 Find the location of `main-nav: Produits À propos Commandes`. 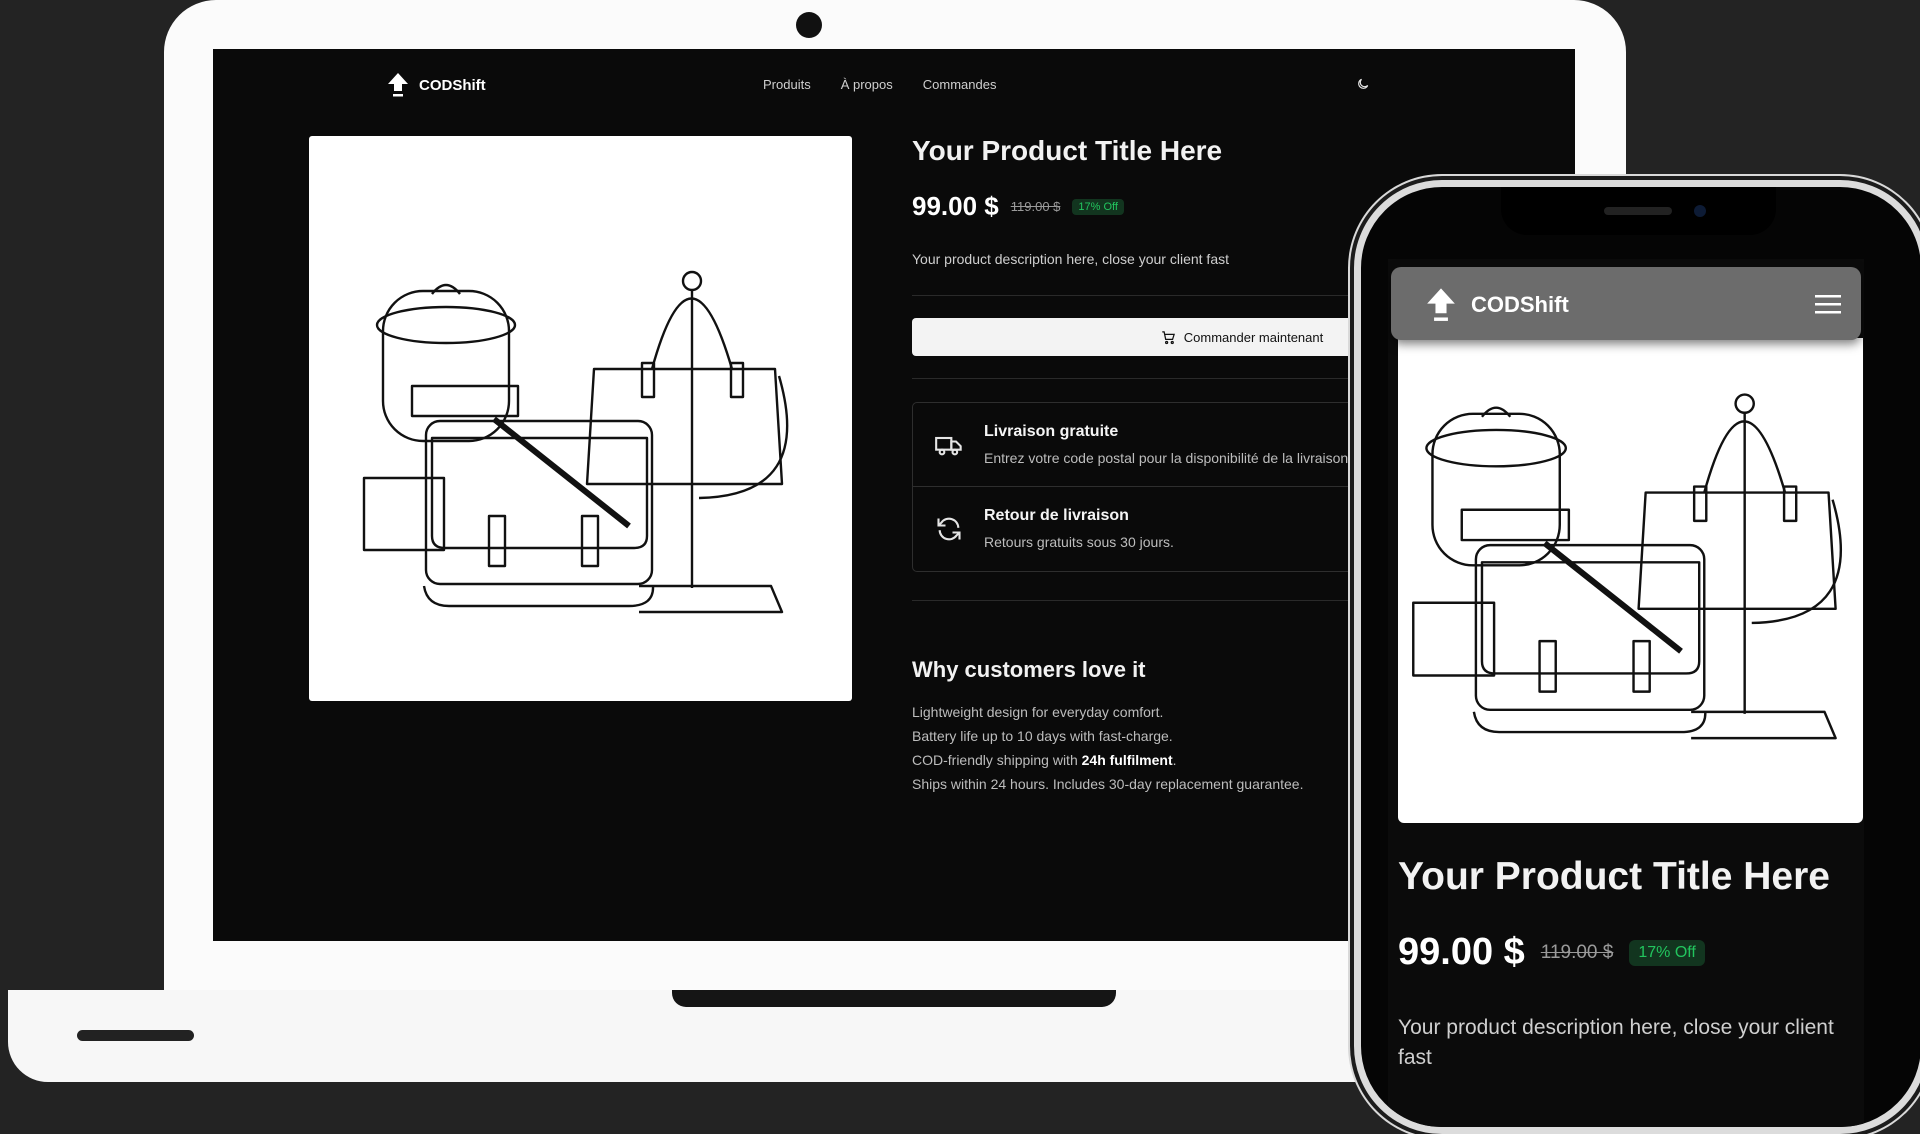

main-nav: Produits À propos Commandes is located at coordinates (879, 84).